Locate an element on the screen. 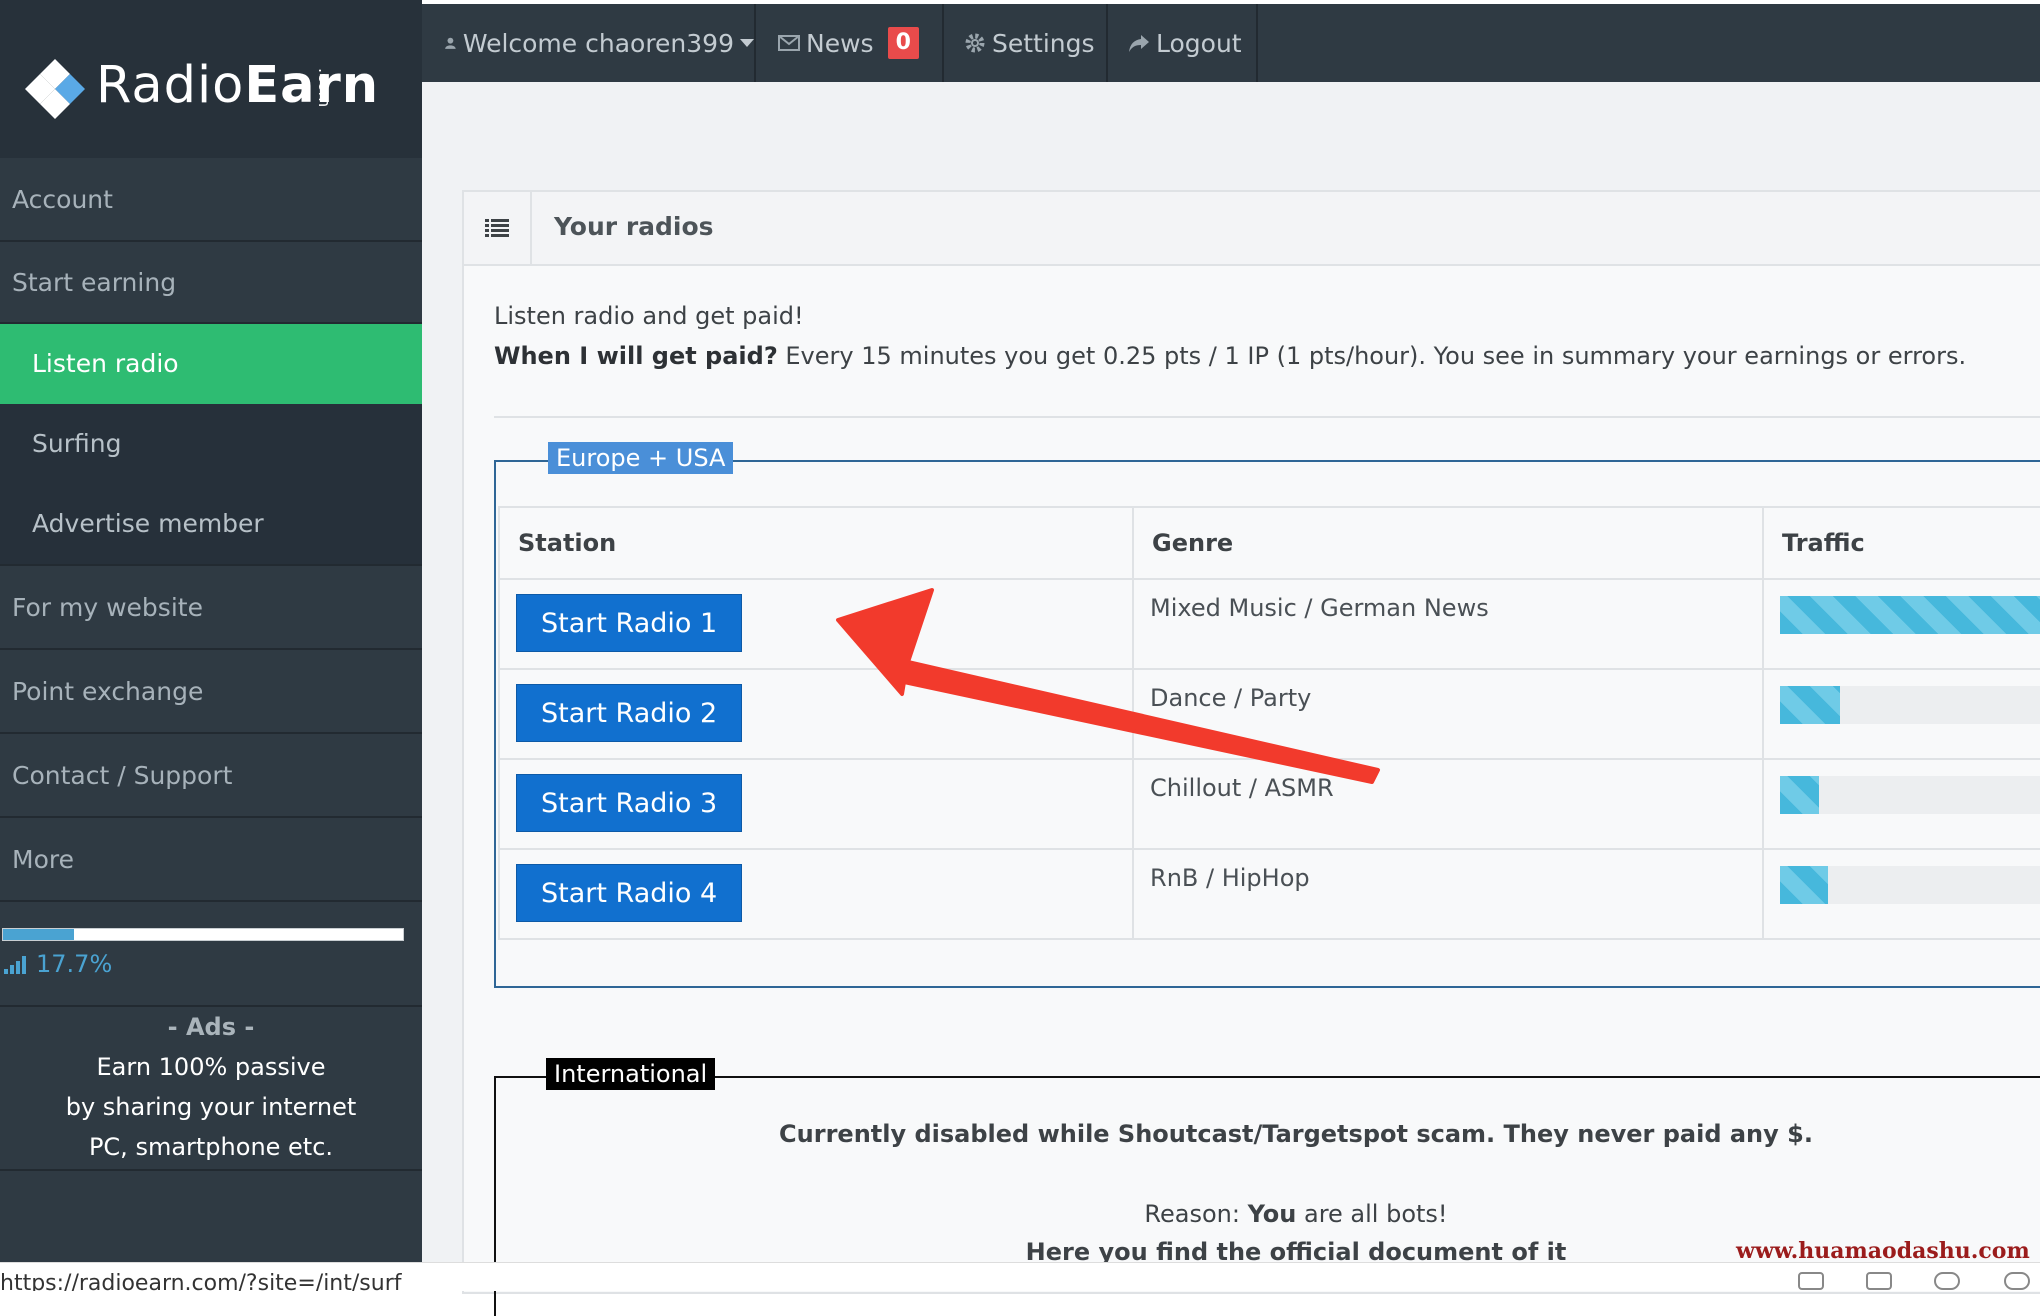 The image size is (2040, 1316). start-radio-2-button: Start Radio 2 is located at coordinates (629, 713).